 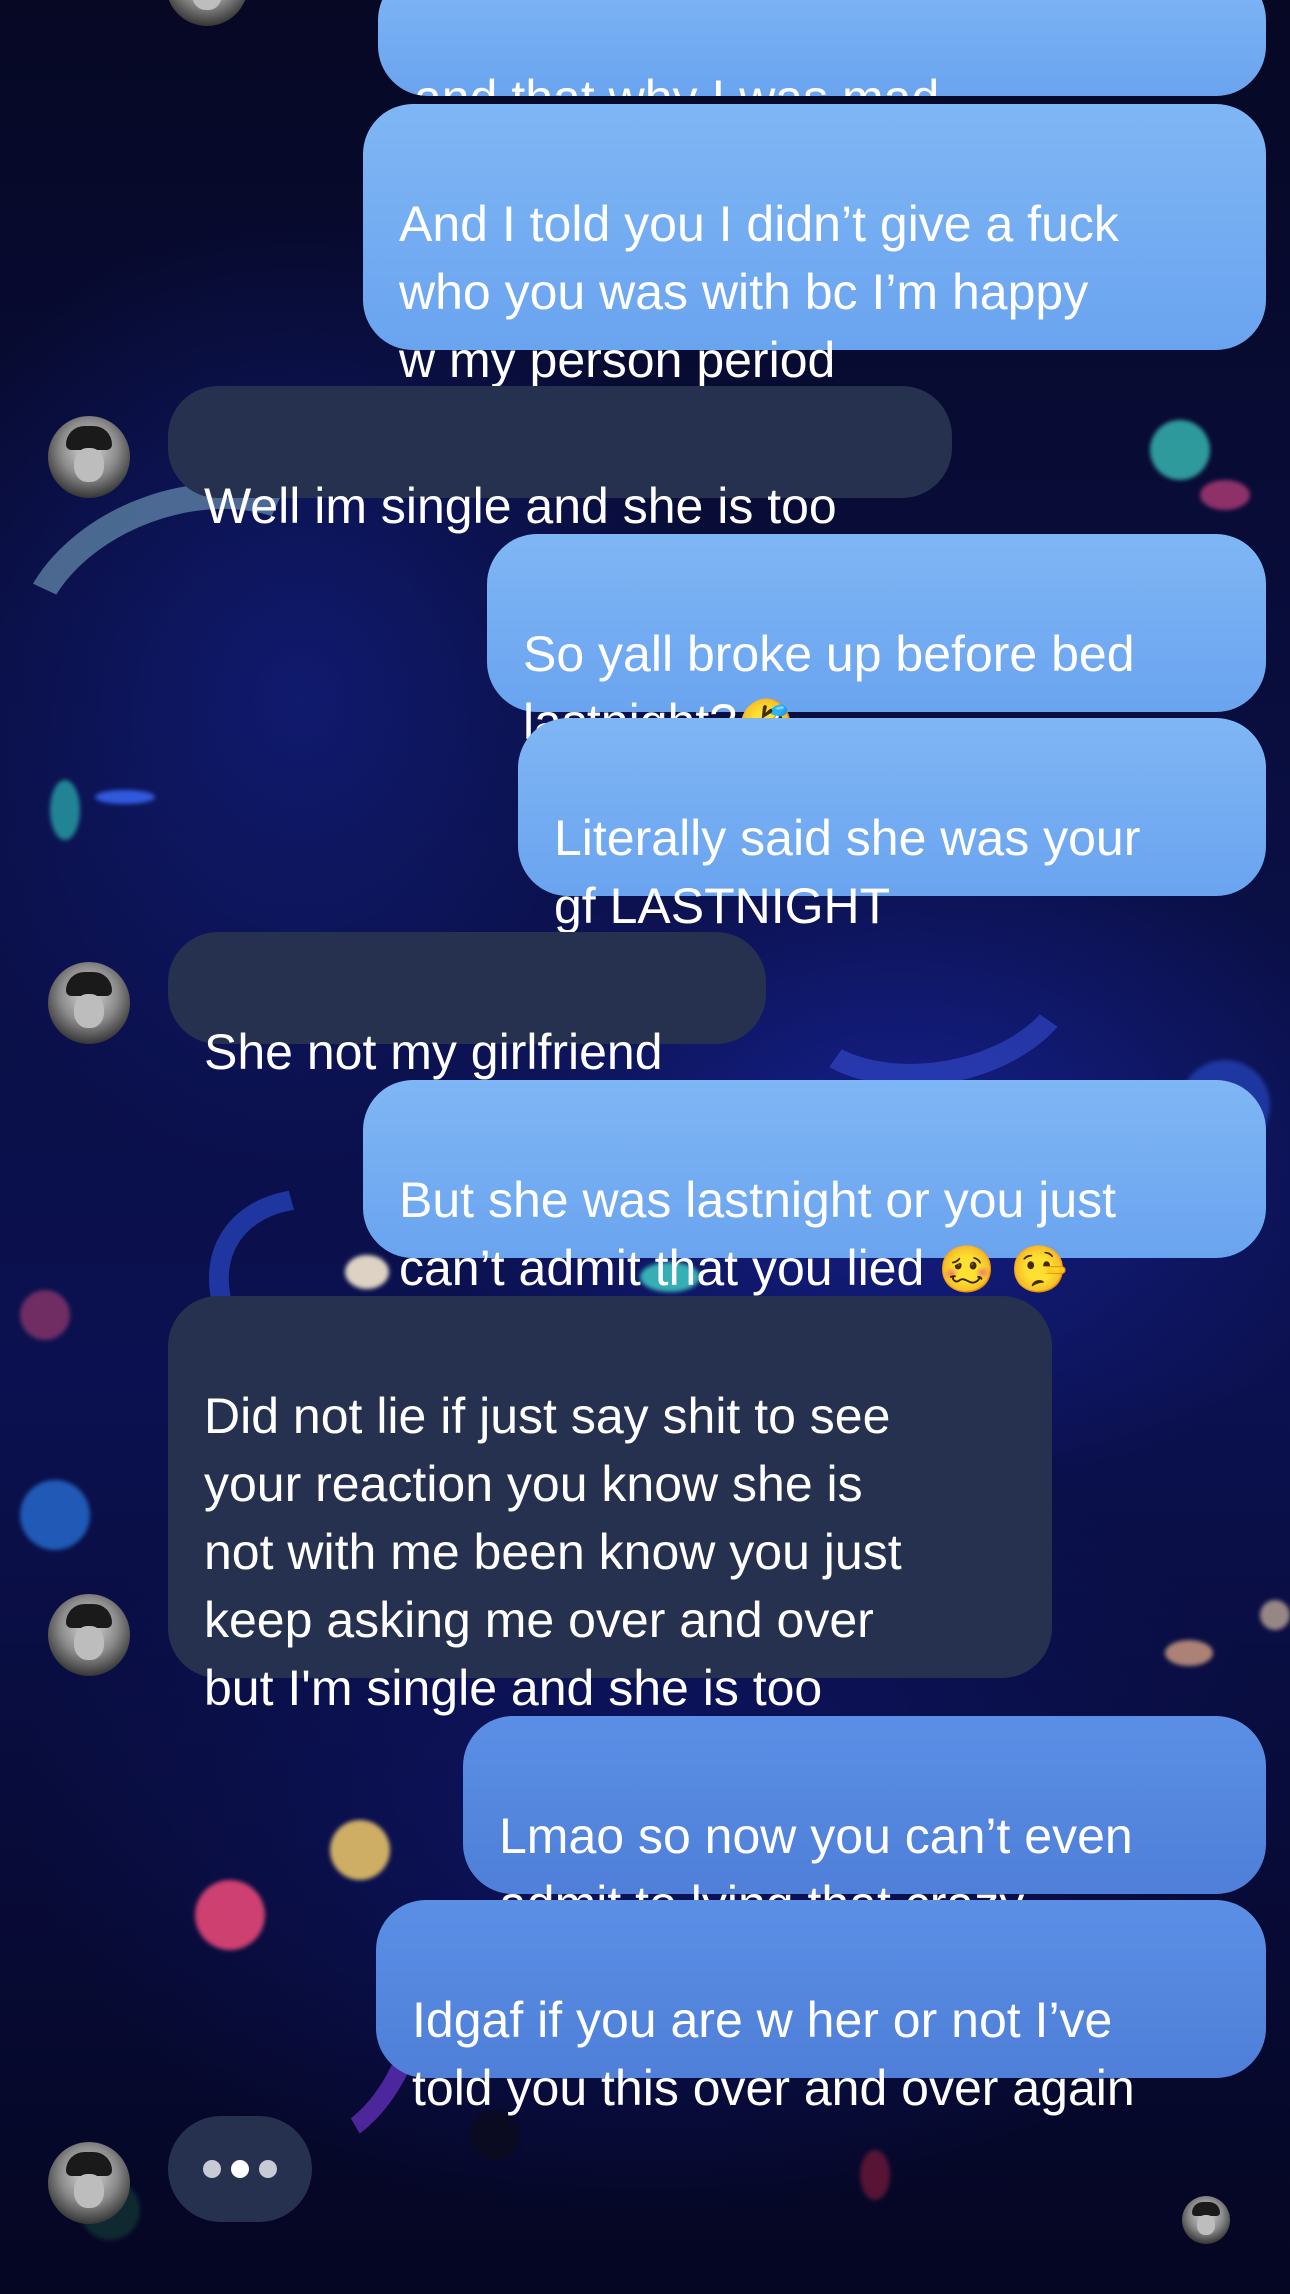 I want to click on sent-message: Literally said she was your gf LASTNIGHT, so click(x=892, y=826).